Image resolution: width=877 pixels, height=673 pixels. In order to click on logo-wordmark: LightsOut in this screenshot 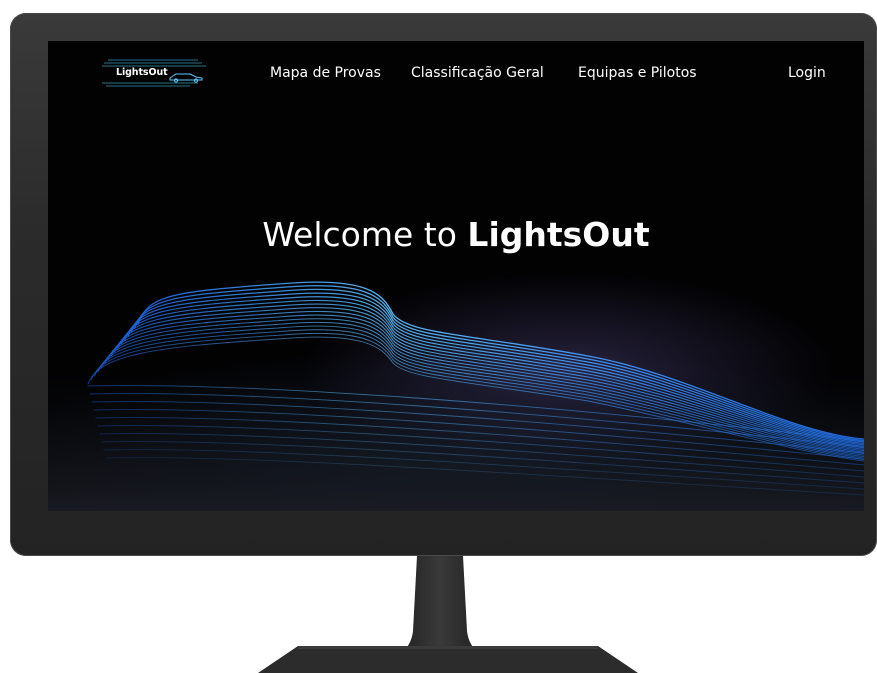, I will do `click(142, 72)`.